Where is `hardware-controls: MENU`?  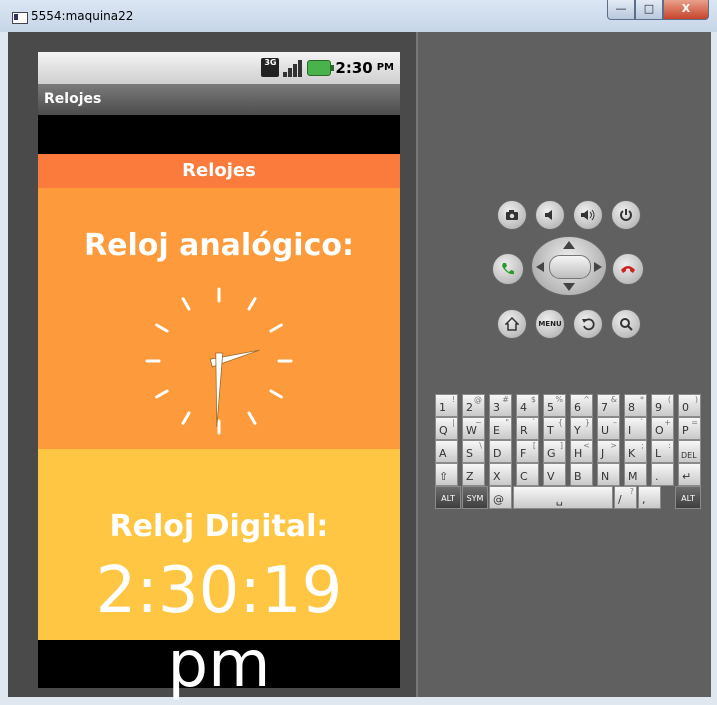 hardware-controls: MENU is located at coordinates (572, 275).